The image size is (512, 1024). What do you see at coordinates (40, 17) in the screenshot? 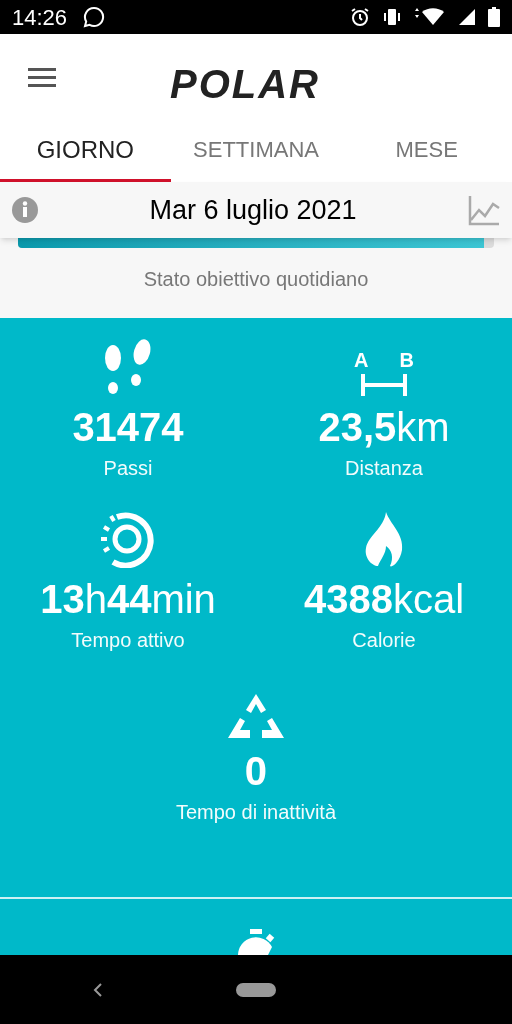
I see `status-time: 14:26` at bounding box center [40, 17].